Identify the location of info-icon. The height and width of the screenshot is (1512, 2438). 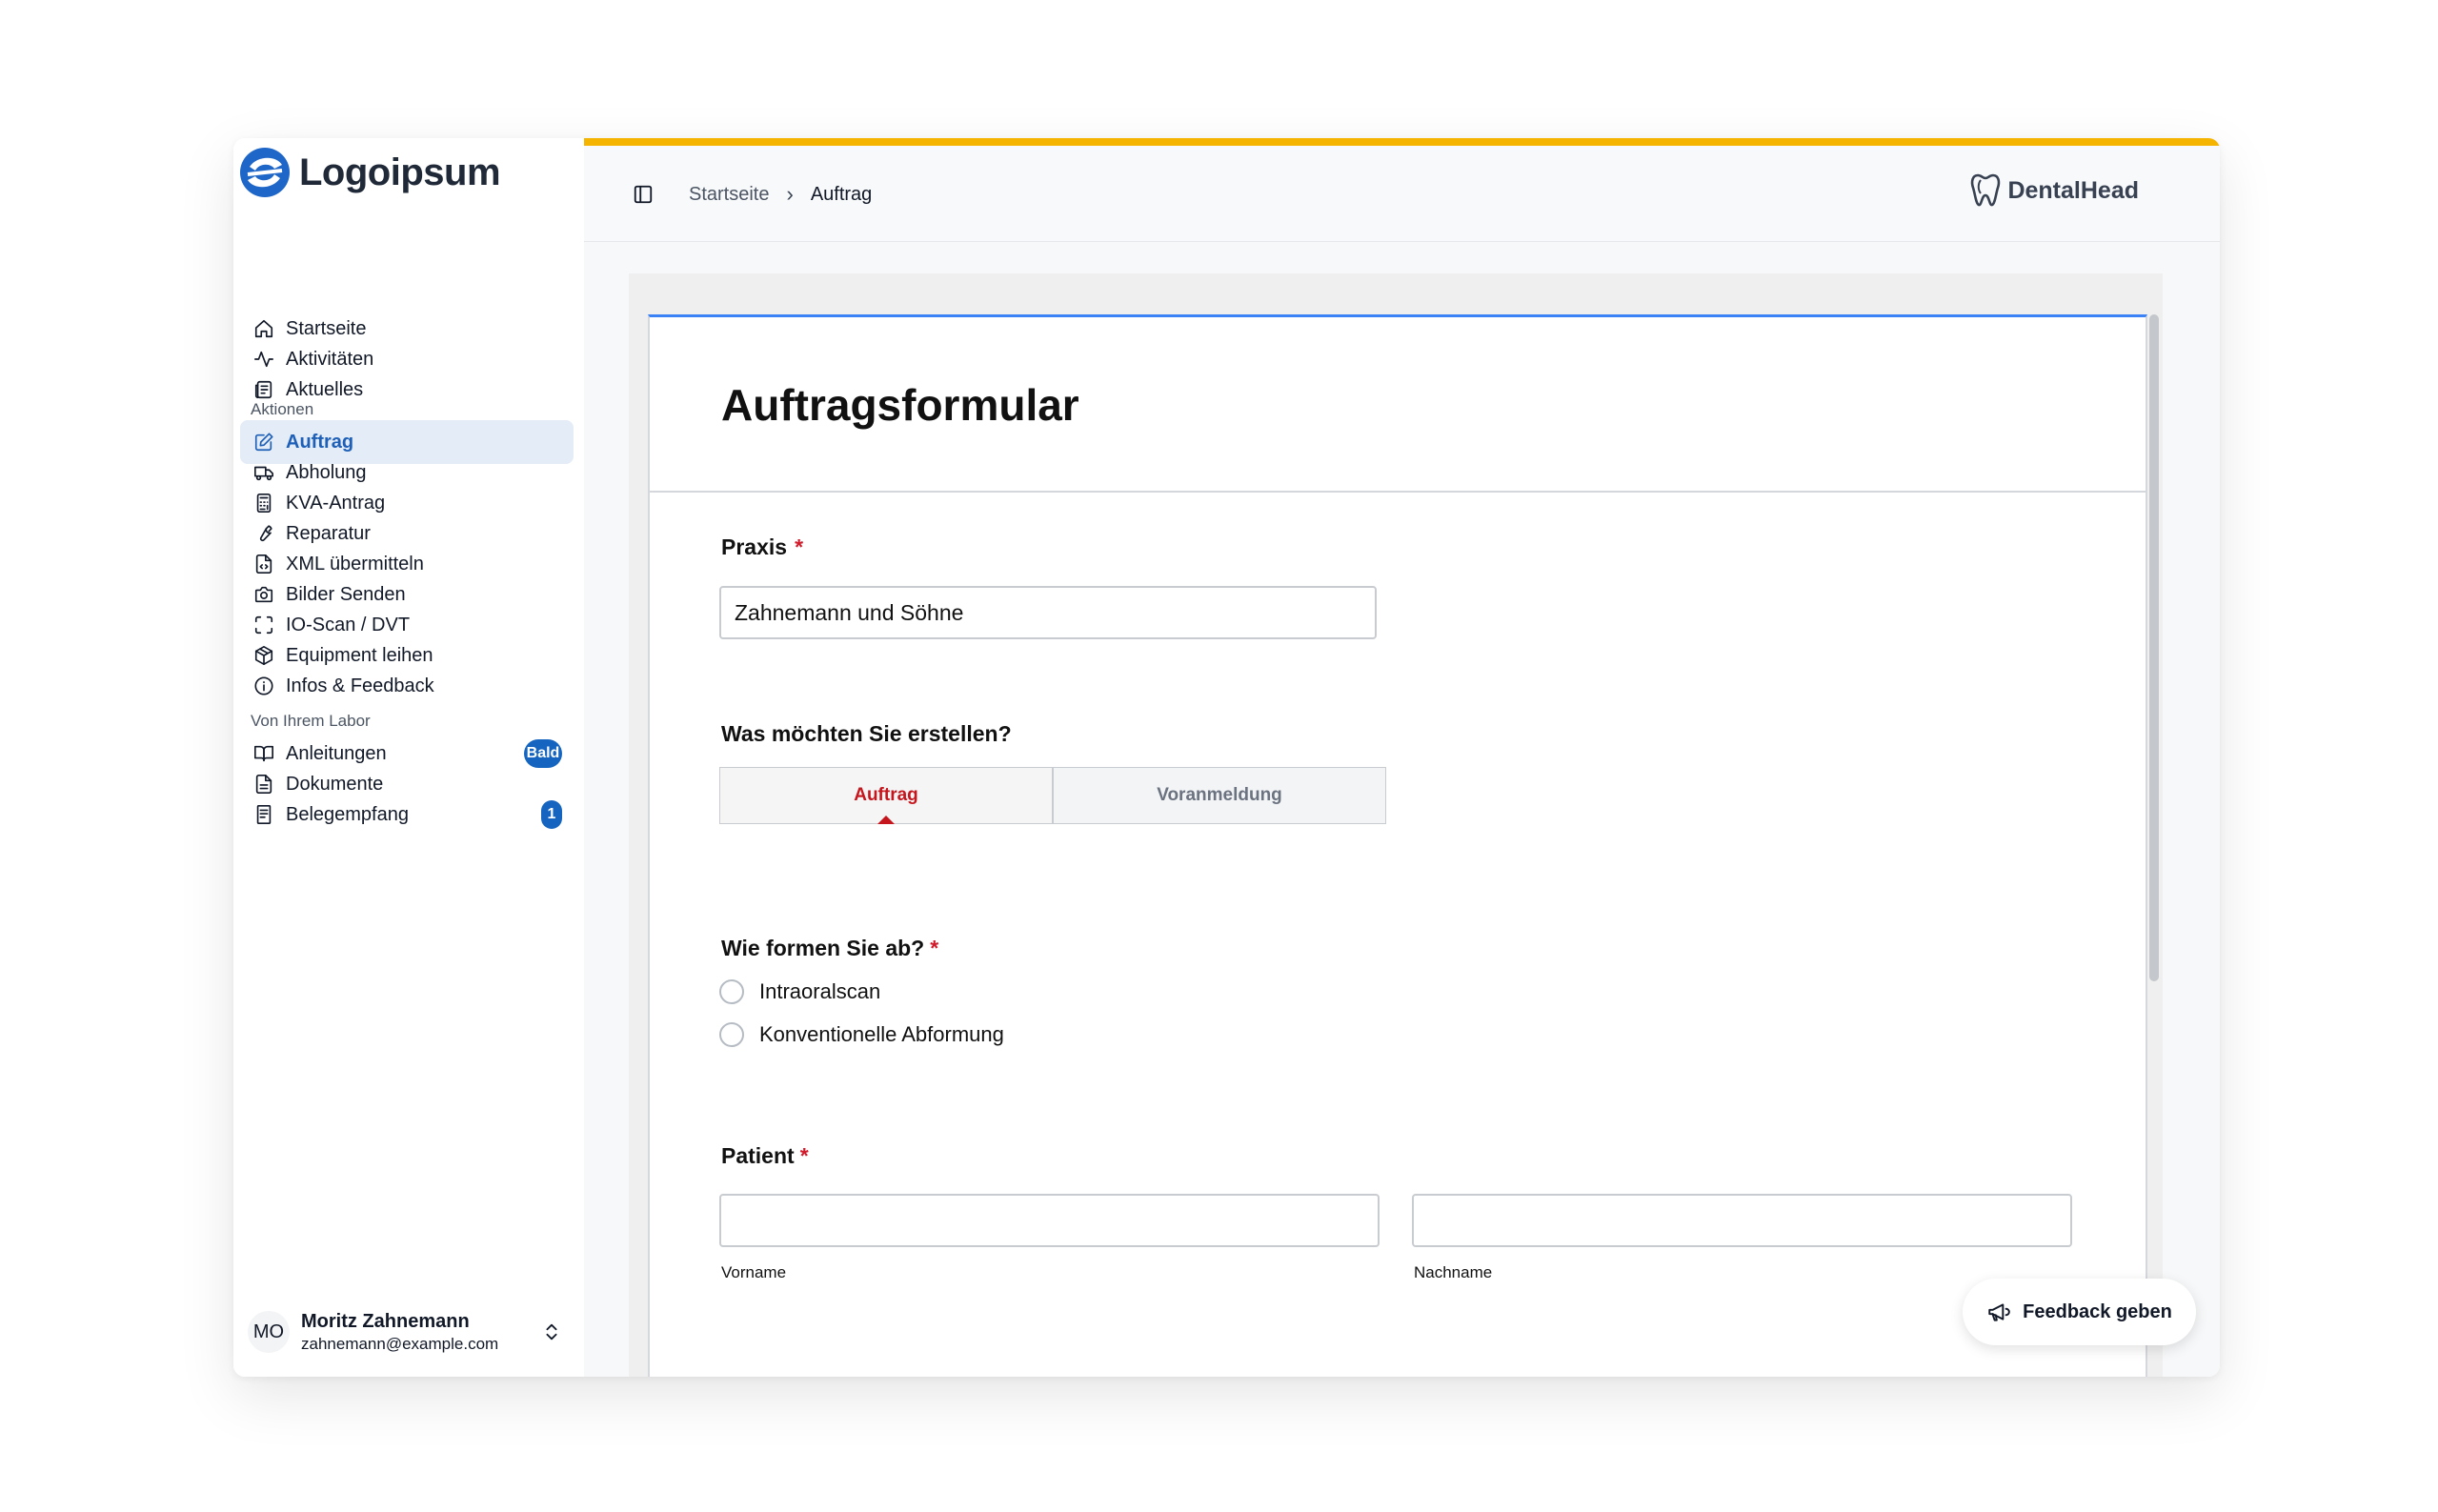
(263, 686).